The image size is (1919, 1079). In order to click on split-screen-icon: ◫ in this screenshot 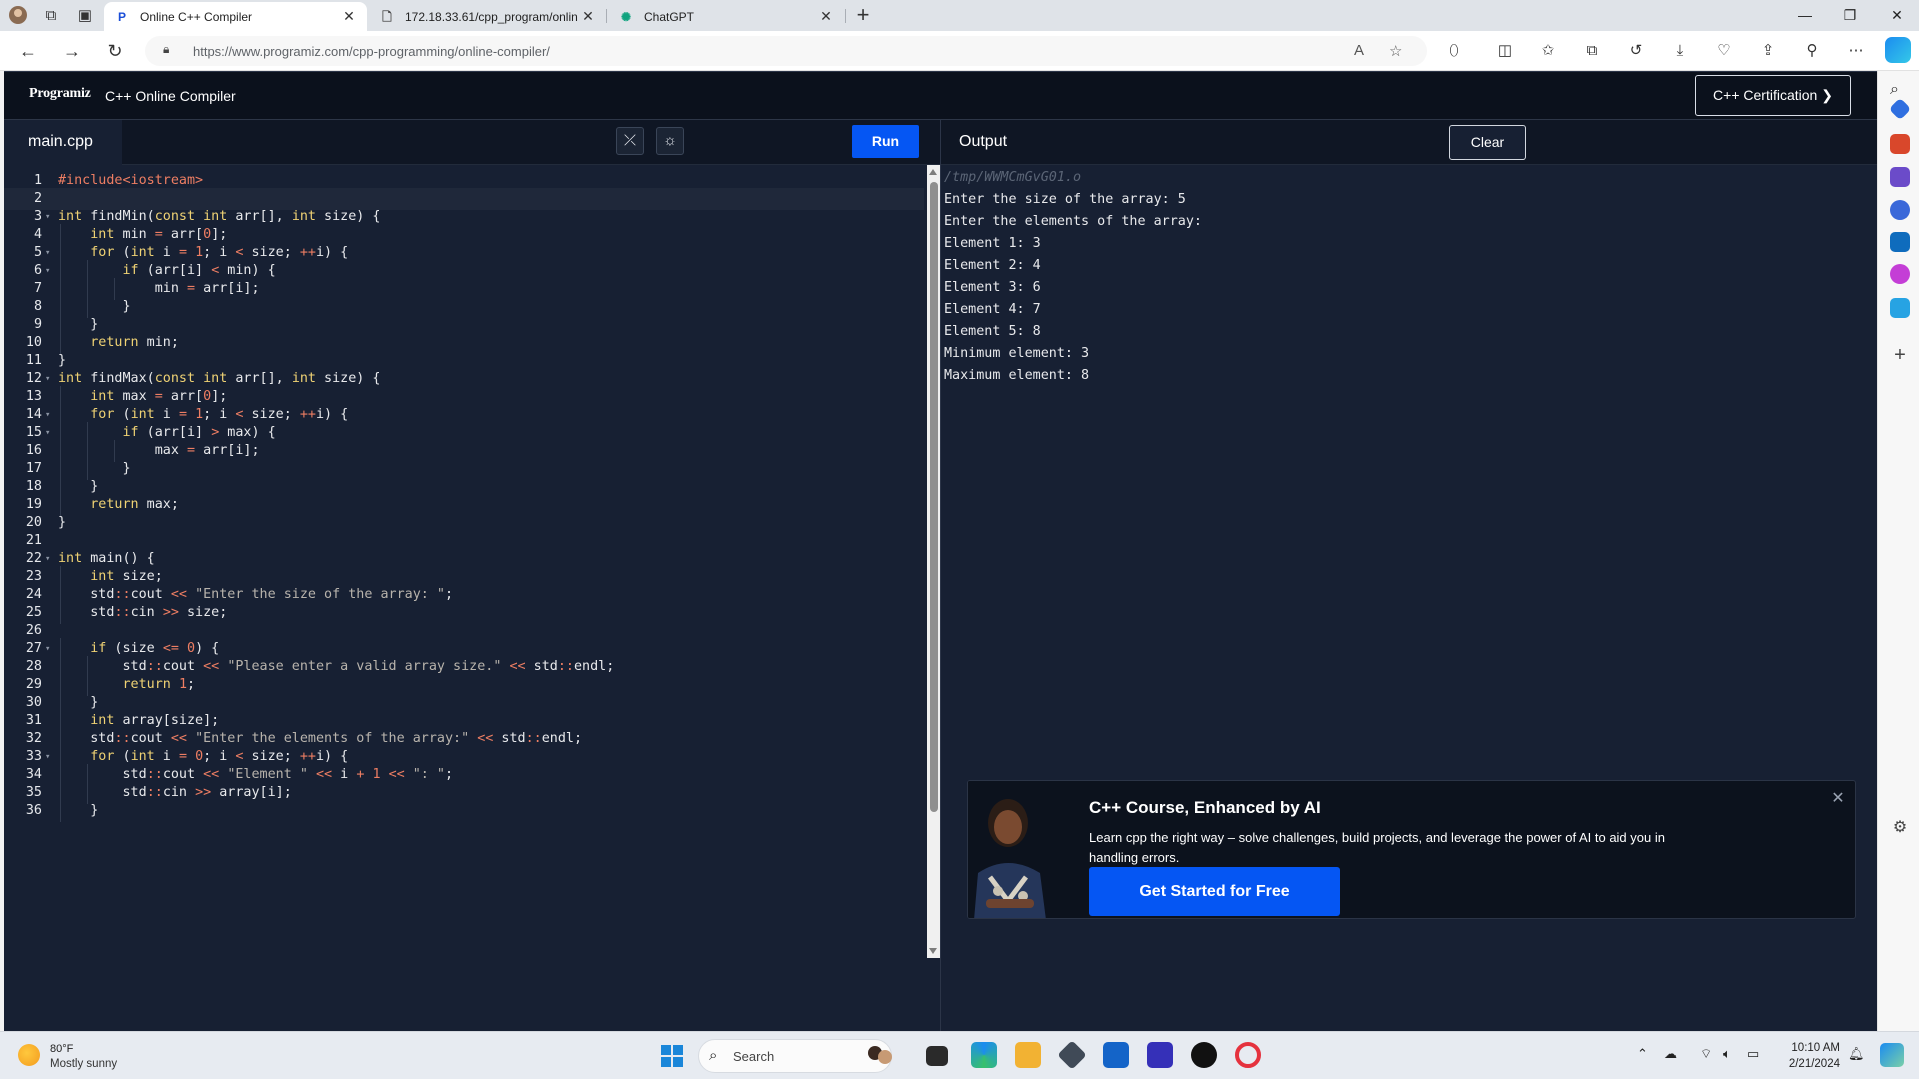, I will do `click(1505, 52)`.